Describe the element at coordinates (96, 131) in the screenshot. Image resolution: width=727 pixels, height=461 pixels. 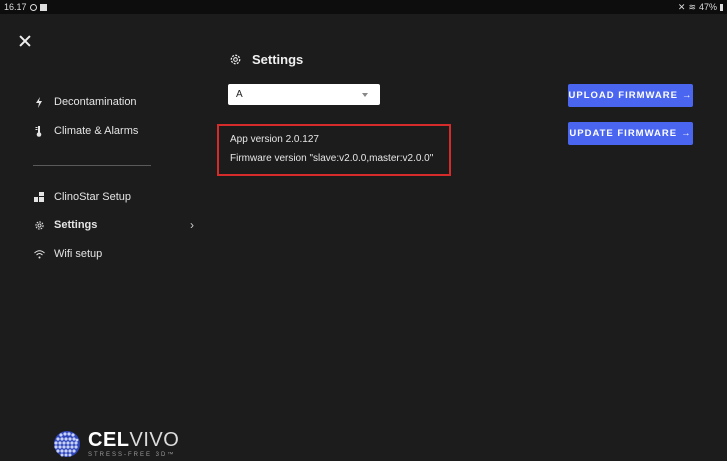
I see `sidebar-item-label: Climate & Alarms` at that location.